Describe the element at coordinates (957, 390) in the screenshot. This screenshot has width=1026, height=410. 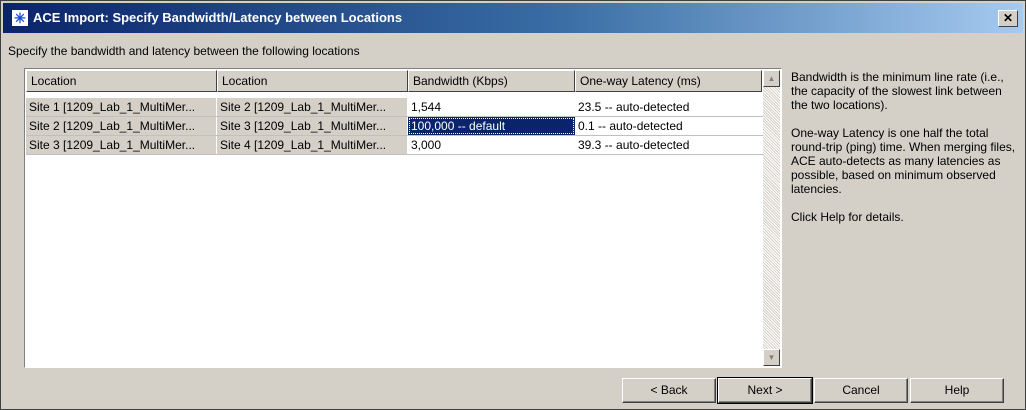
I see `help-button: Help` at that location.